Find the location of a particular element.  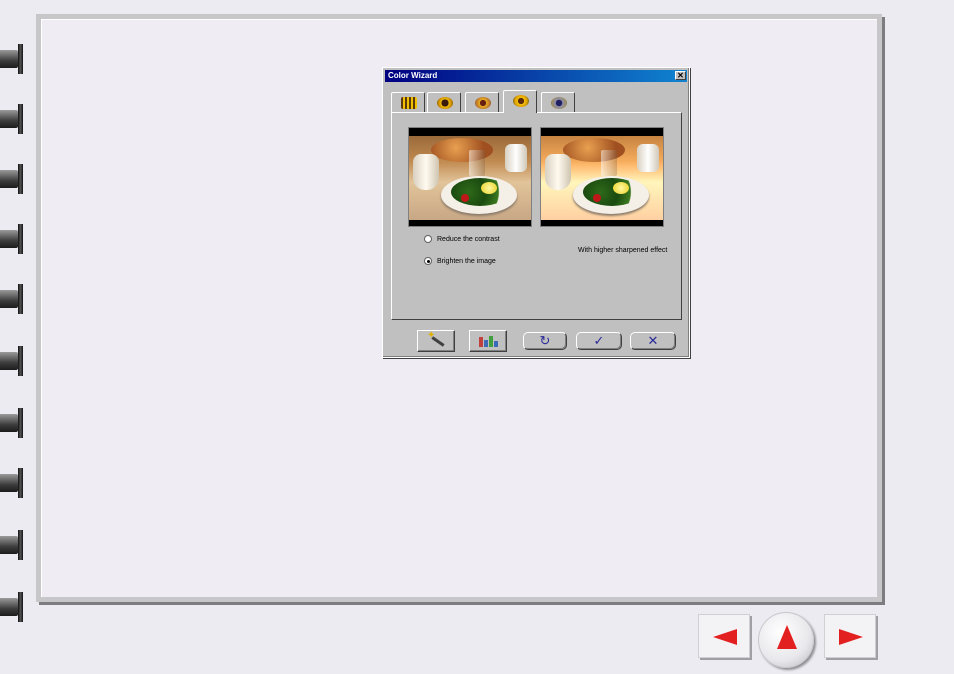

dialog-titlebar: Color Wizard ✕ is located at coordinates (536, 76).